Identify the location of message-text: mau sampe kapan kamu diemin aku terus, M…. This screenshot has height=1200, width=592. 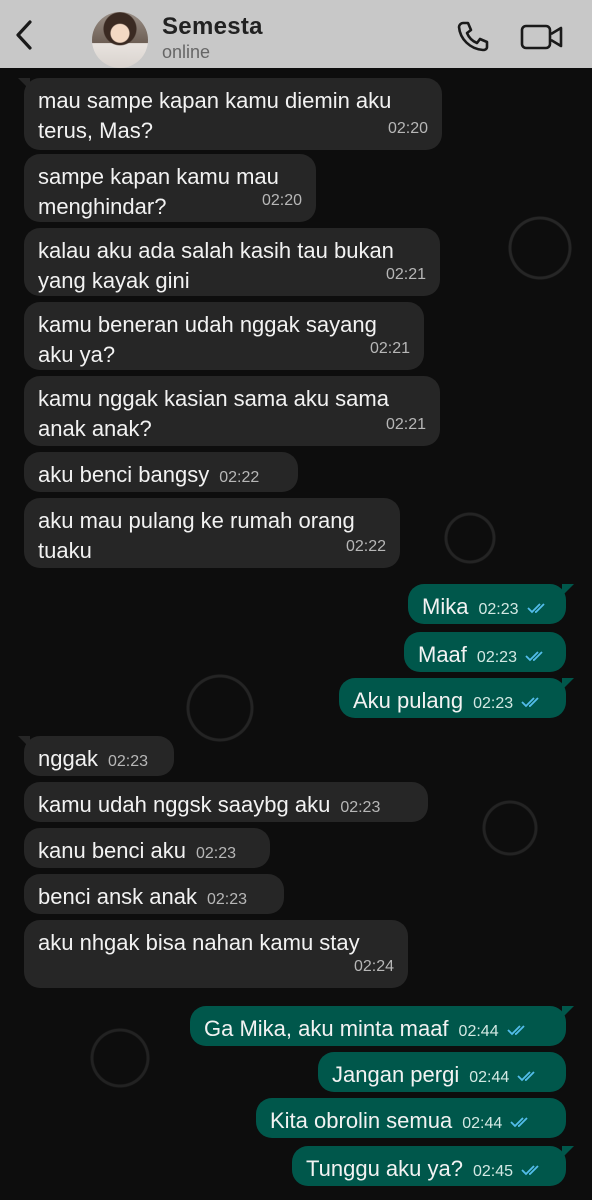
(218, 115).